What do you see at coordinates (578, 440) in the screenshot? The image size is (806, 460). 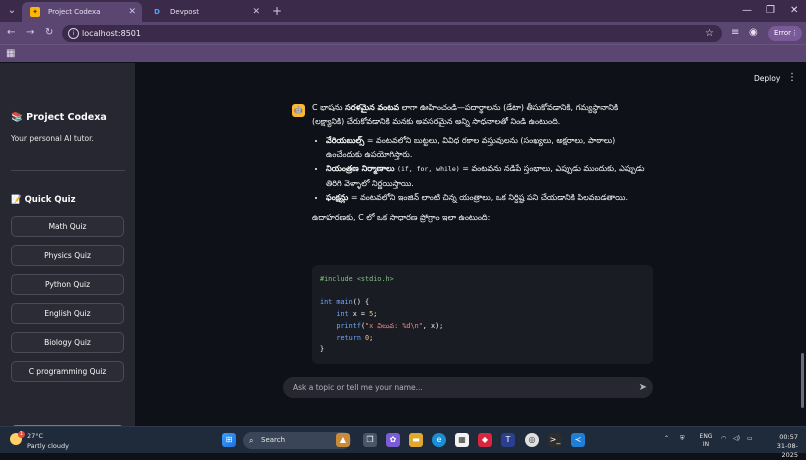 I see `vscode-icon: ≺` at bounding box center [578, 440].